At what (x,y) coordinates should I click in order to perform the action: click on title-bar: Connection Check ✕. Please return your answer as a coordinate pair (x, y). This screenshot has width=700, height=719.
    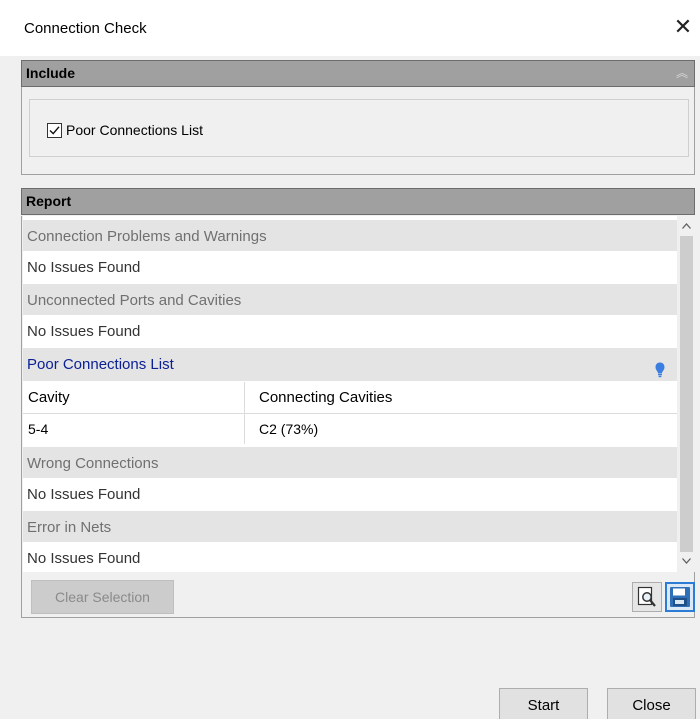
    Looking at the image, I should click on (350, 28).